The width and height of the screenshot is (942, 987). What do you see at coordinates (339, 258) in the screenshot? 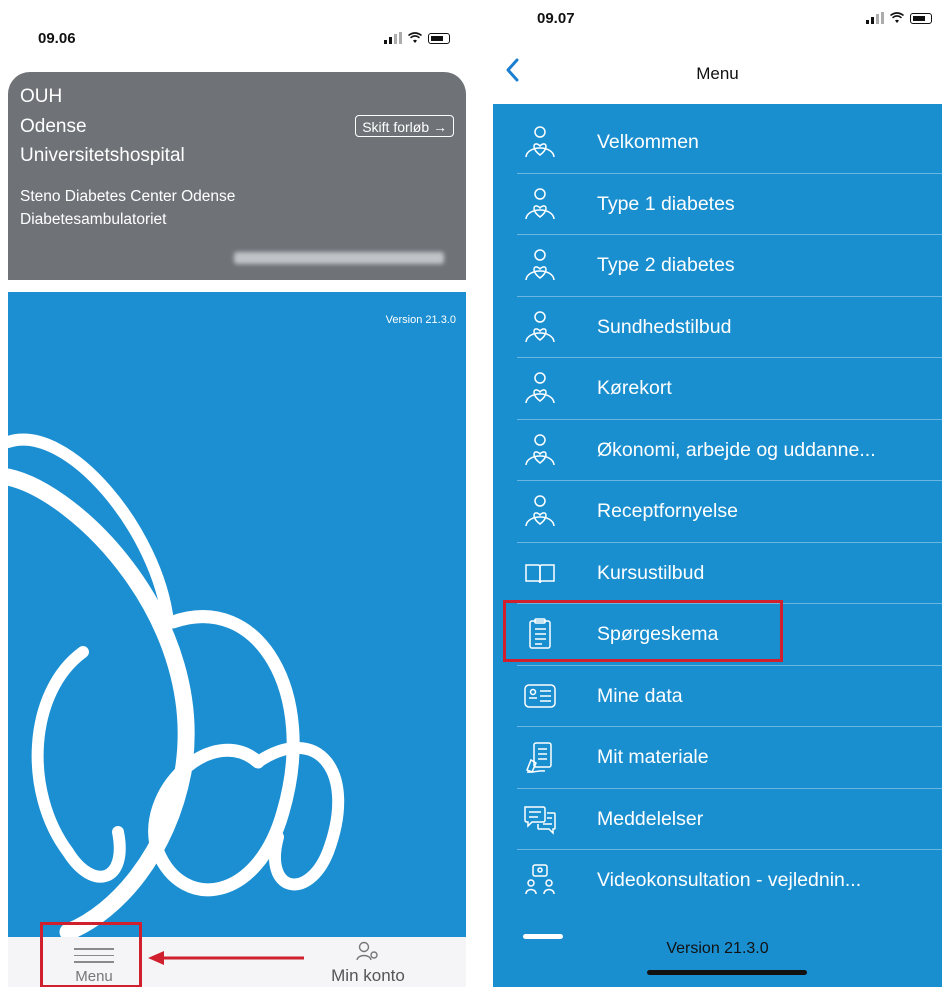
I see `blurred-patient-name` at bounding box center [339, 258].